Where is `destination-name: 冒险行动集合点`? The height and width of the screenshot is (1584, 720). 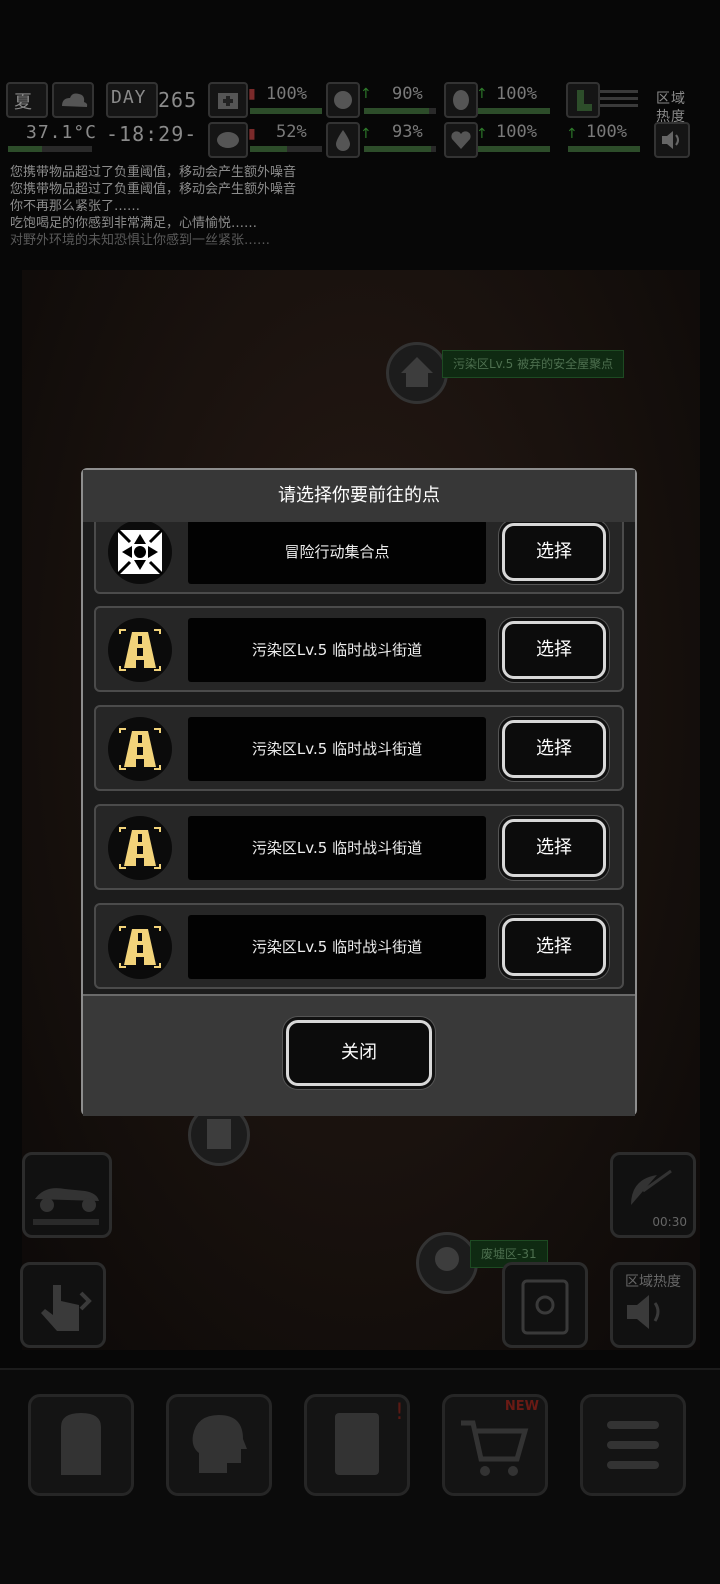 destination-name: 冒险行动集合点 is located at coordinates (337, 553).